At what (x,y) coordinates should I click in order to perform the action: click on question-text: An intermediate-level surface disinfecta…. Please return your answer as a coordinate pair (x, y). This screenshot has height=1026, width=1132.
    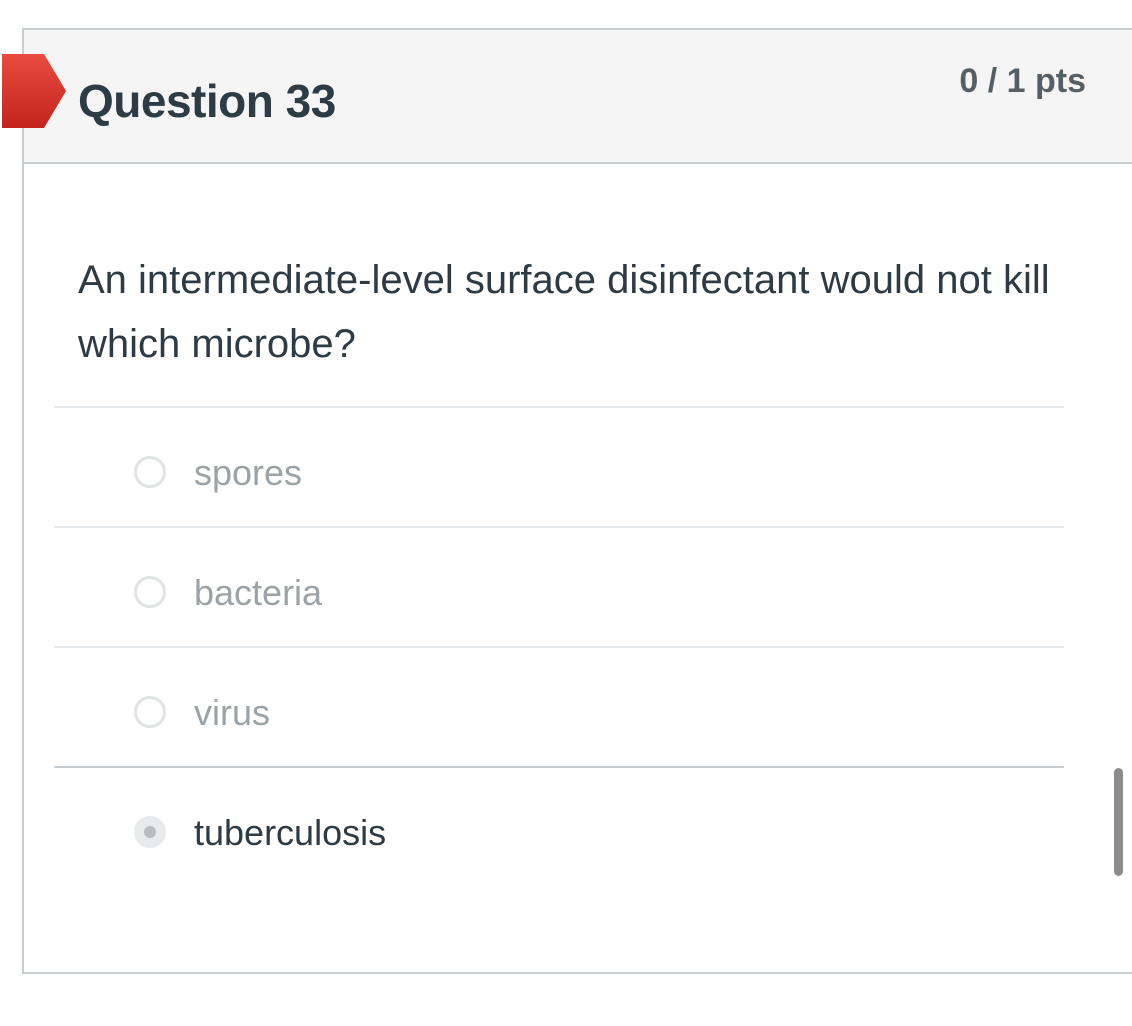
    Looking at the image, I should click on (564, 312).